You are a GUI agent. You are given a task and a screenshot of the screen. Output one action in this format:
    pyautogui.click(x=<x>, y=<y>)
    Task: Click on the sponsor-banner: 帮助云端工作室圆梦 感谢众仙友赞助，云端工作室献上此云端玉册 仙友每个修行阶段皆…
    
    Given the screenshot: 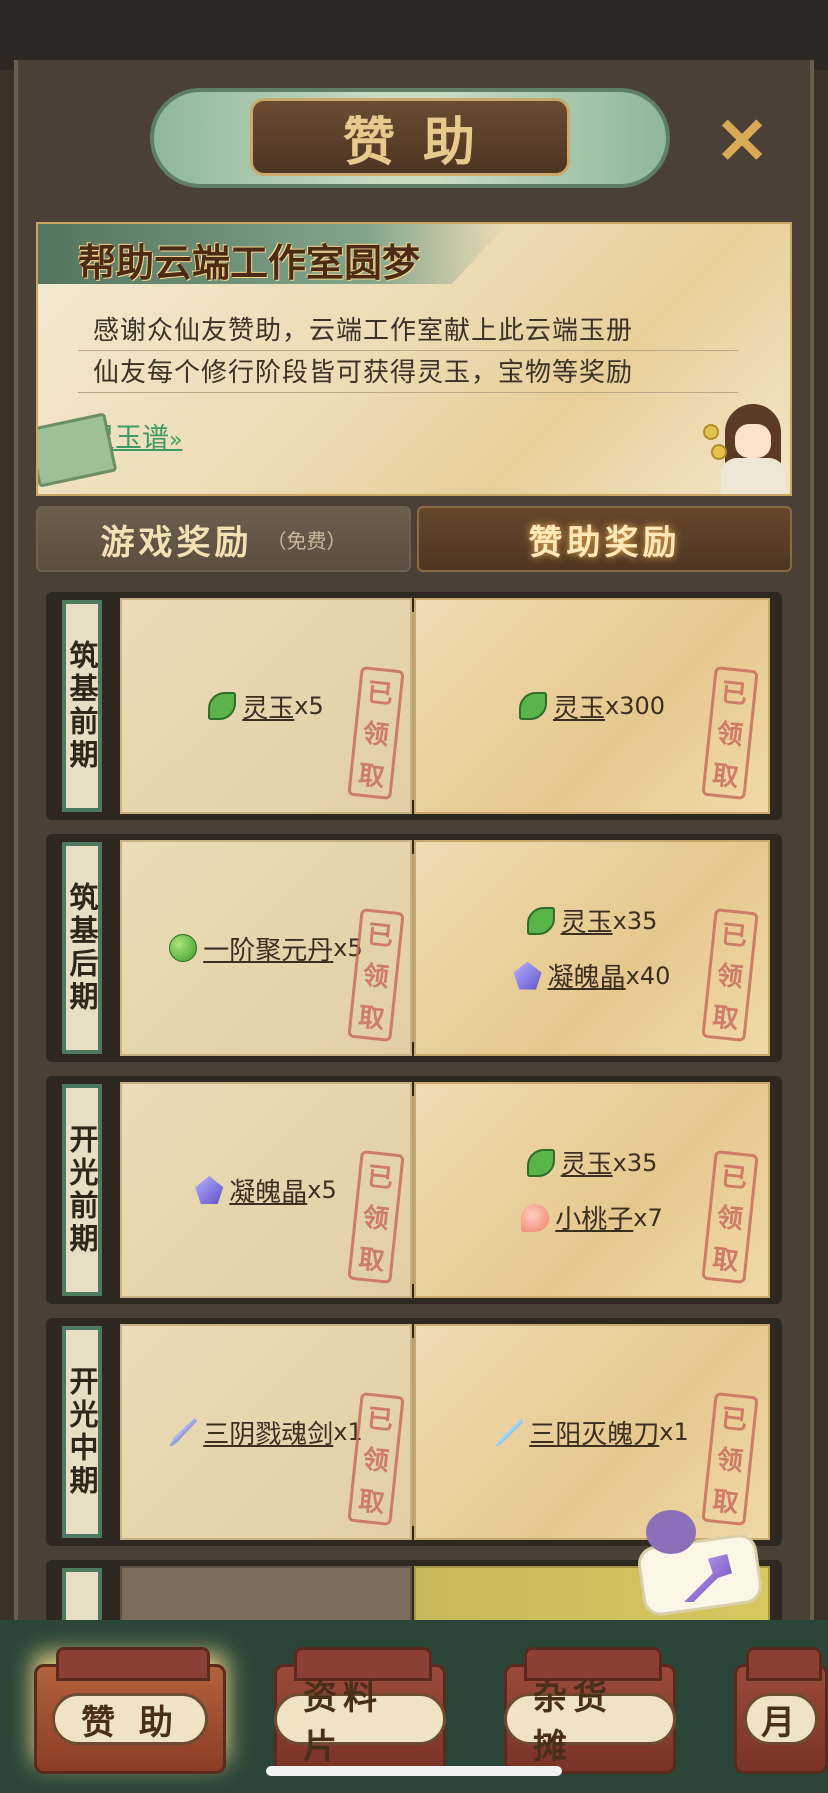 What is the action you would take?
    pyautogui.click(x=414, y=359)
    